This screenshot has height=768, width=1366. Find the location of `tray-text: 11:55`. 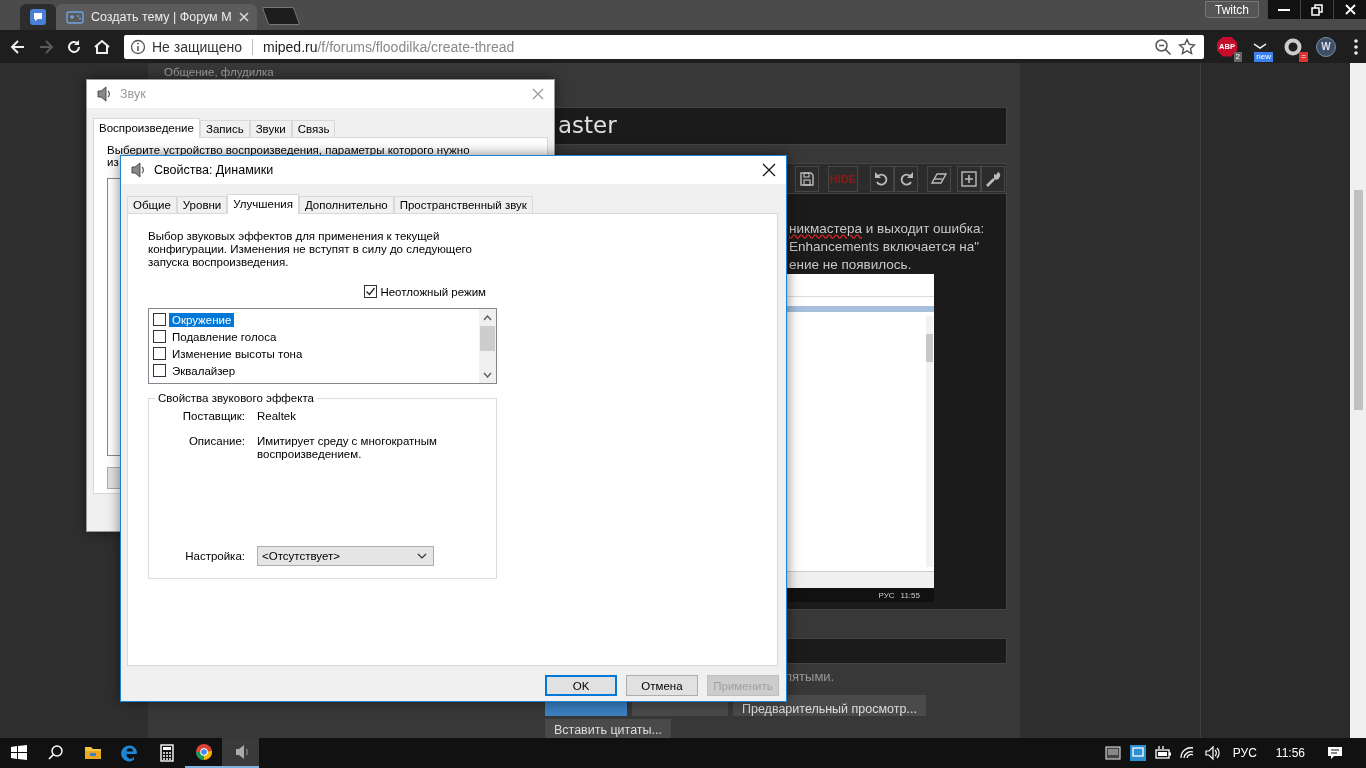

tray-text: 11:55 is located at coordinates (910, 595).